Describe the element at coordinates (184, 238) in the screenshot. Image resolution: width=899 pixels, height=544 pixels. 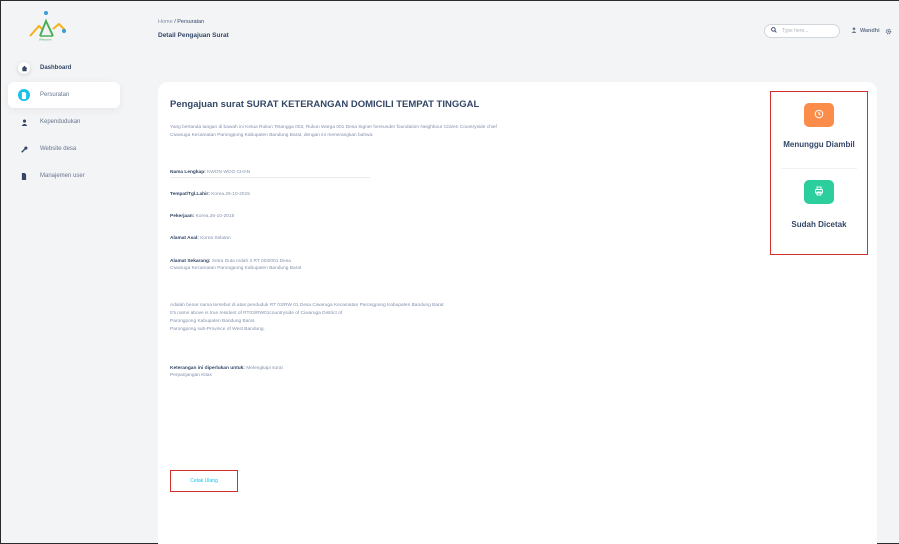
I see `field-label: Alamat Asal:` at that location.